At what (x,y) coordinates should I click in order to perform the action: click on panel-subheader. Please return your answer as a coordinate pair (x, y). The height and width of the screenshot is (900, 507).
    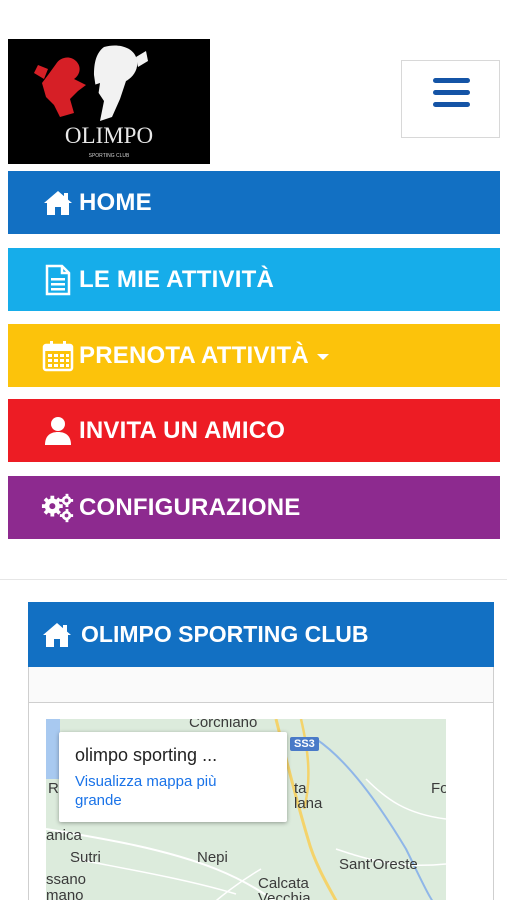
    Looking at the image, I should click on (261, 685).